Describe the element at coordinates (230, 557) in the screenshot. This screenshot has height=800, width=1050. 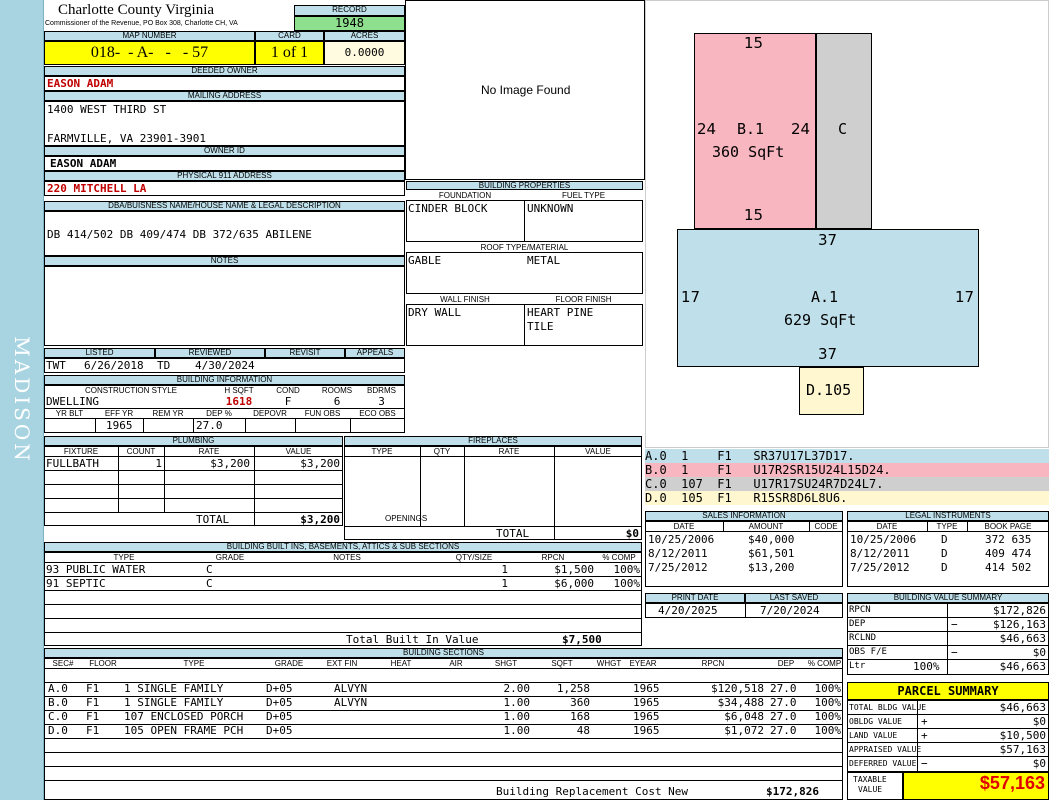
I see `builtins-header-grade: GRADE` at that location.